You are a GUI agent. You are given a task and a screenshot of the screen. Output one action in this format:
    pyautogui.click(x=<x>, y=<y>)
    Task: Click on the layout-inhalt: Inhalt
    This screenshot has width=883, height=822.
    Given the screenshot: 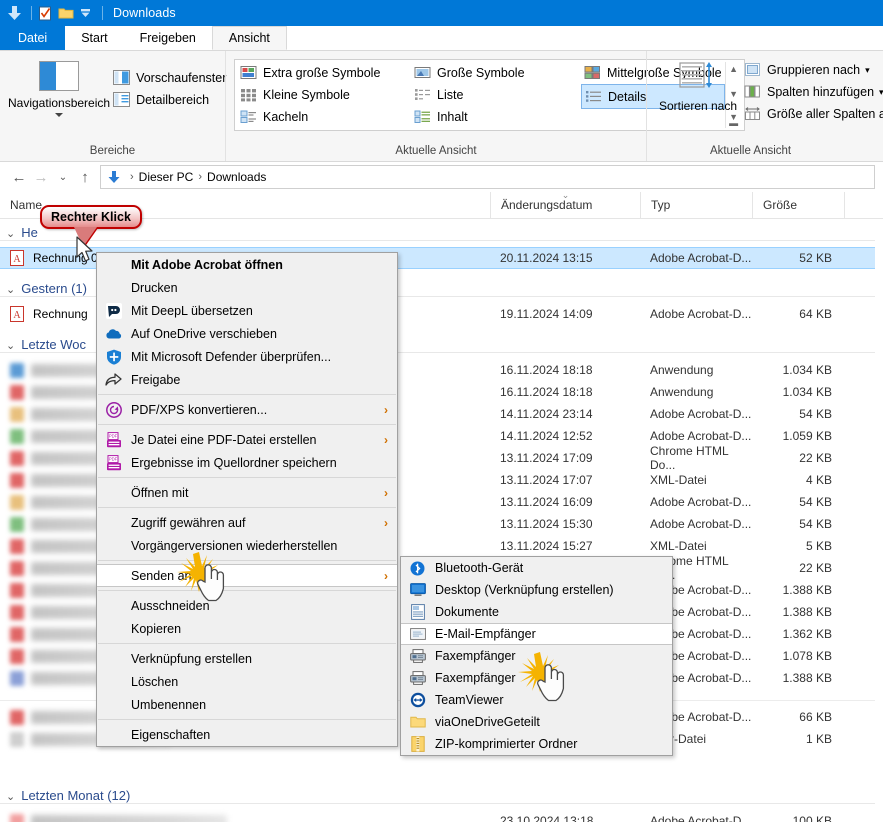 What is the action you would take?
    pyautogui.click(x=496, y=117)
    